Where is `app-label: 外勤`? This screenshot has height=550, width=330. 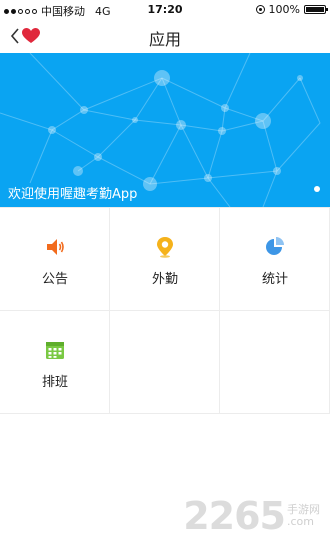 app-label: 外勤 is located at coordinates (164, 279).